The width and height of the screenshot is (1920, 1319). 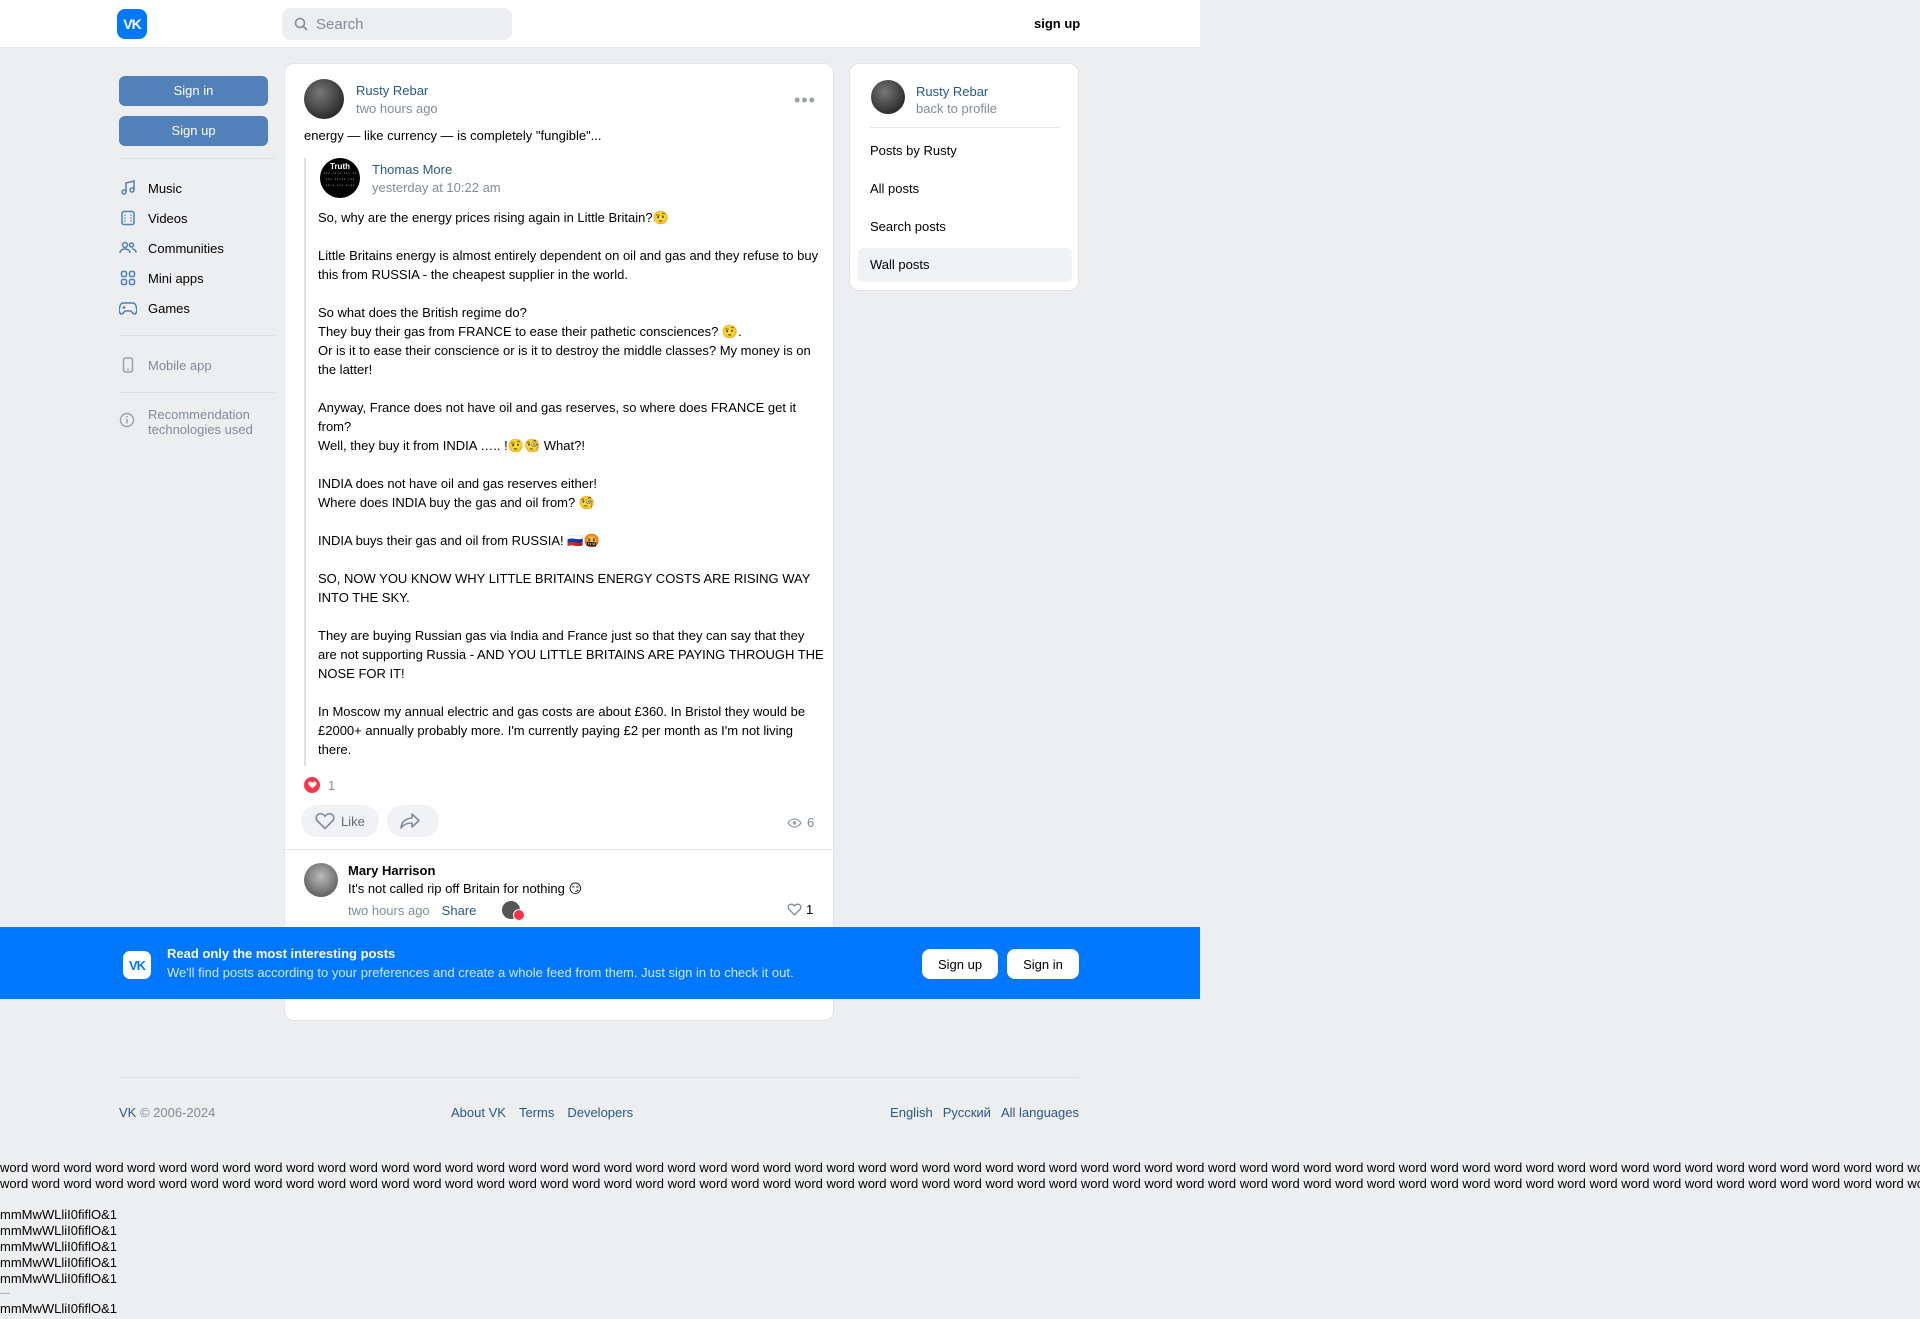 What do you see at coordinates (197, 308) in the screenshot?
I see `nav-item-games: Games` at bounding box center [197, 308].